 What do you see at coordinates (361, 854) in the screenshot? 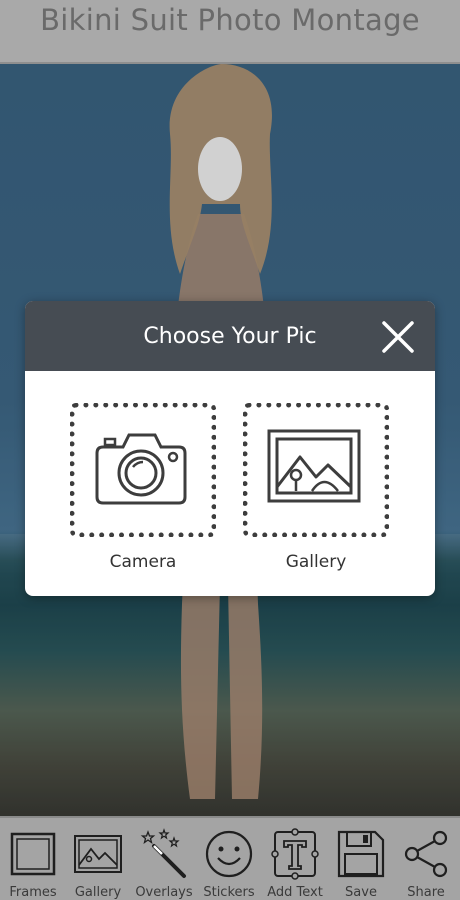
I see `floppy-disk-icon` at bounding box center [361, 854].